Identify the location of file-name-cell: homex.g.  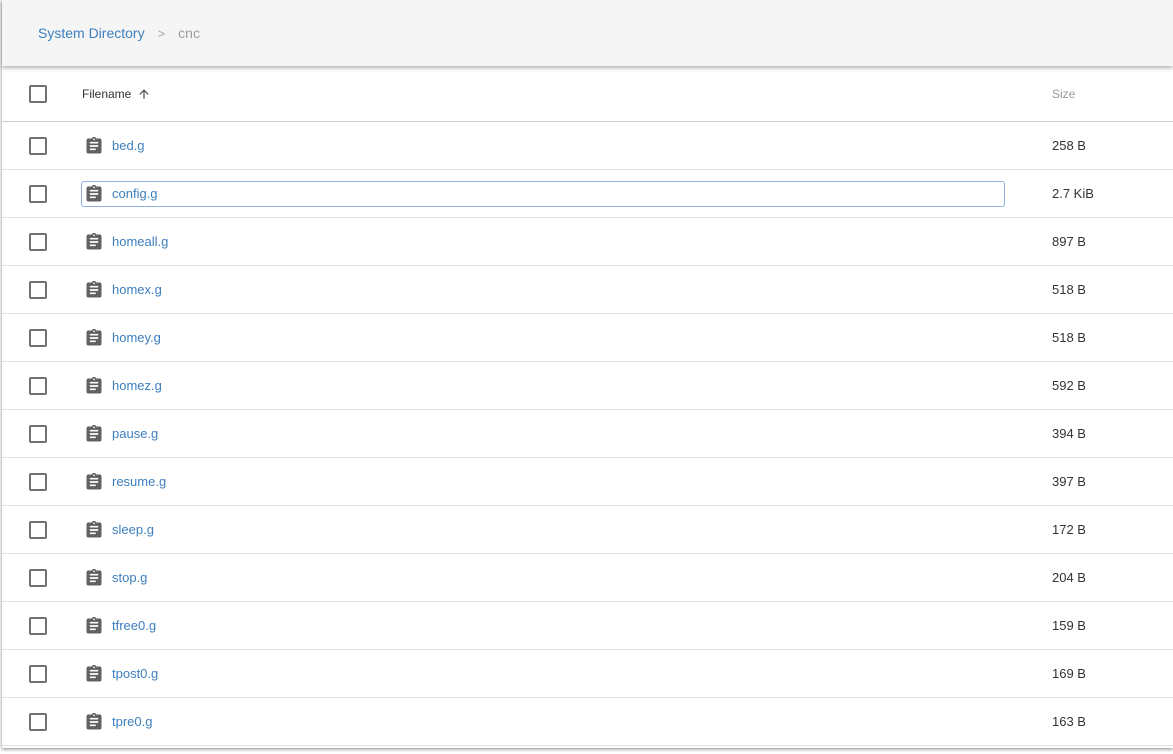
(122, 290).